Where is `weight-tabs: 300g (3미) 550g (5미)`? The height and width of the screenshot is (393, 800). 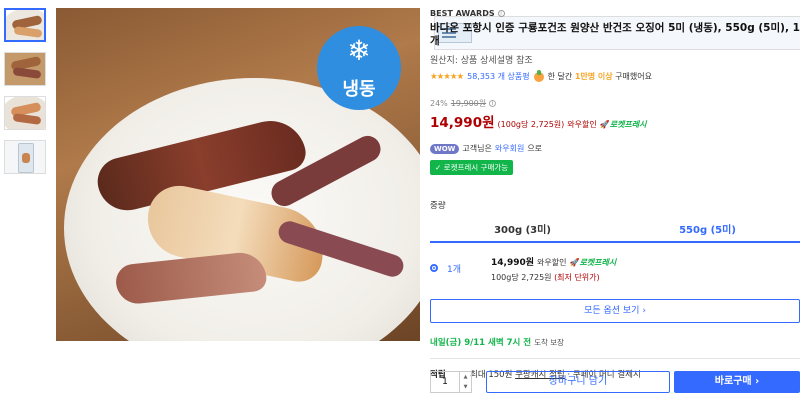 weight-tabs: 300g (3미) 550g (5미) is located at coordinates (615, 232).